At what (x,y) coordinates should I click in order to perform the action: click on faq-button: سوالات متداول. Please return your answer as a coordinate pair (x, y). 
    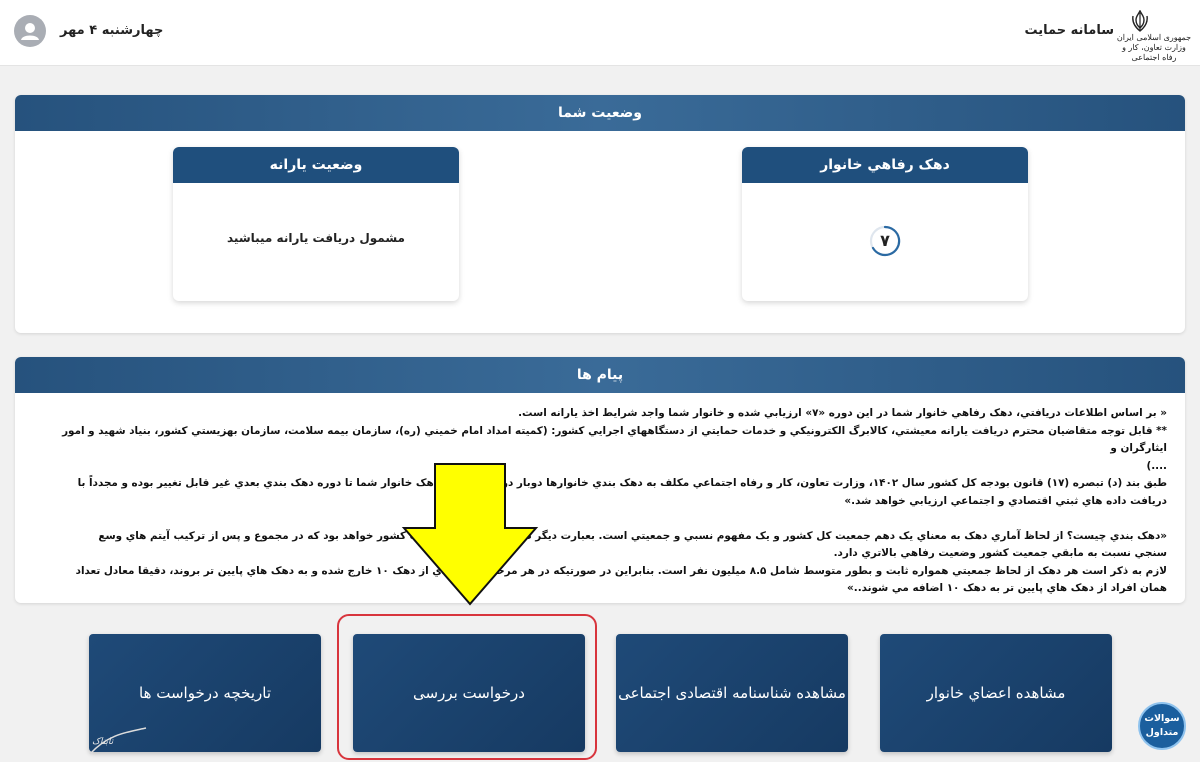
    Looking at the image, I should click on (1162, 726).